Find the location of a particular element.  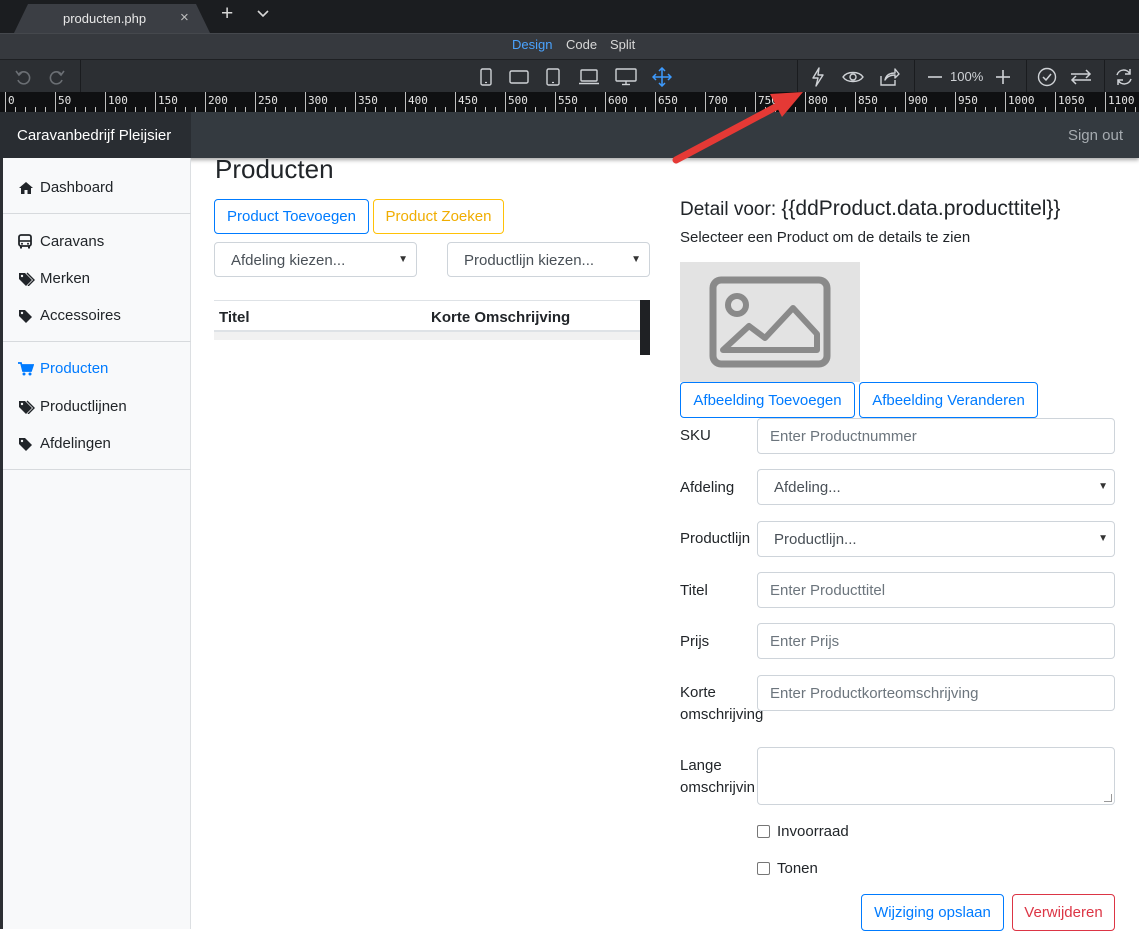

document-tab-label: producten.php is located at coordinates (104, 18).